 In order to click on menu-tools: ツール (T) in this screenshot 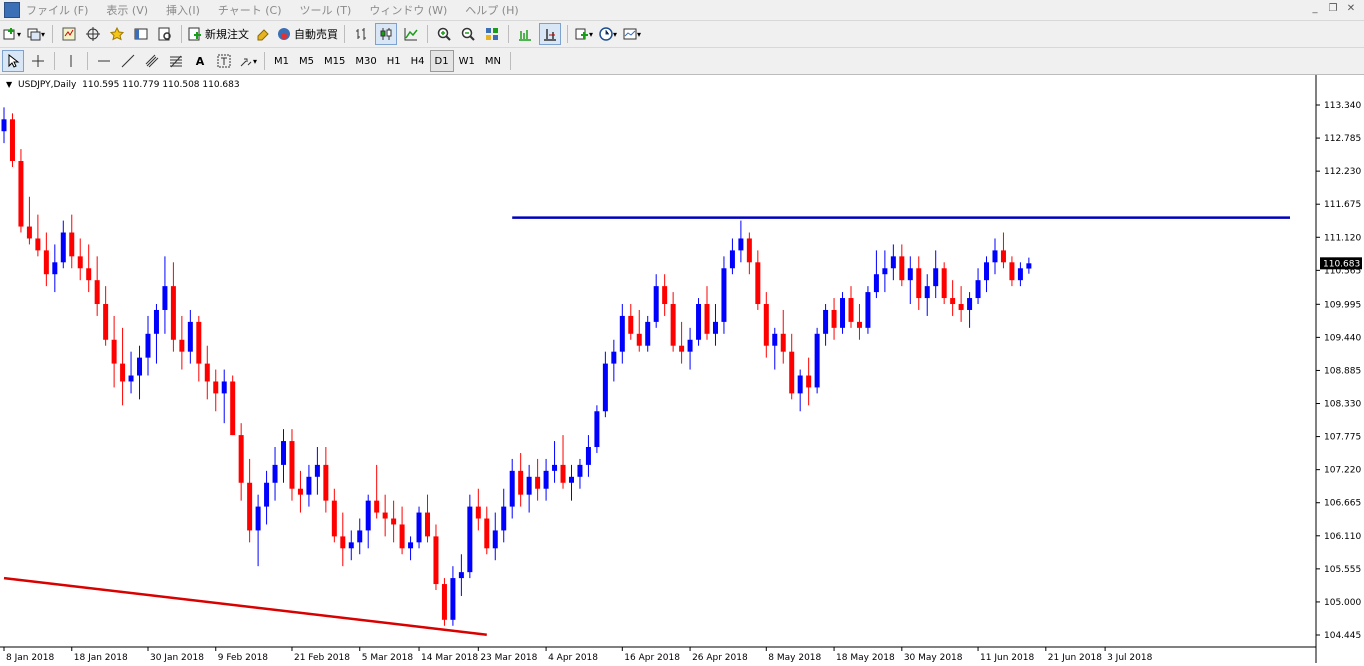, I will do `click(326, 10)`.